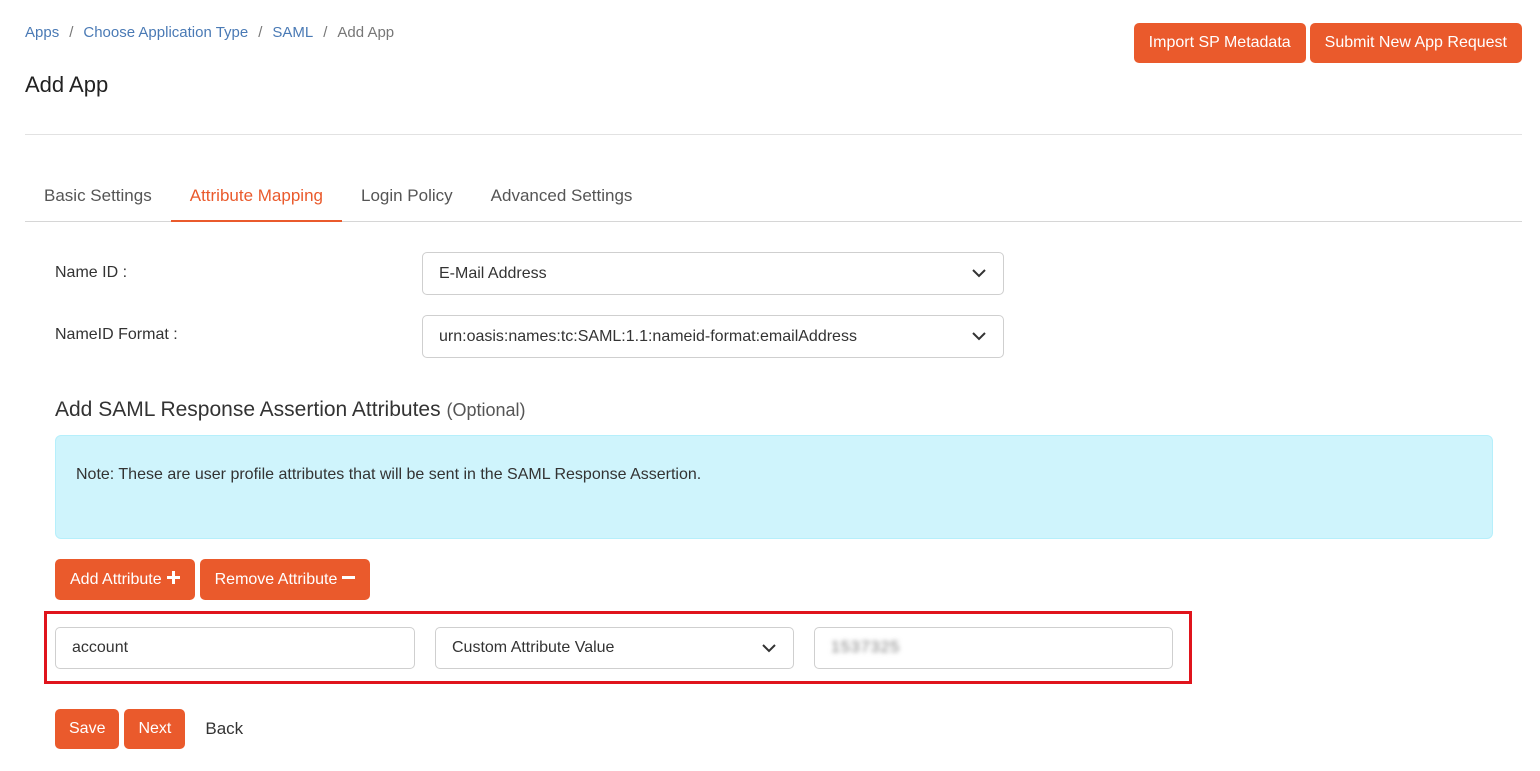  Describe the element at coordinates (100, 647) in the screenshot. I see `attribute-name-value: account` at that location.